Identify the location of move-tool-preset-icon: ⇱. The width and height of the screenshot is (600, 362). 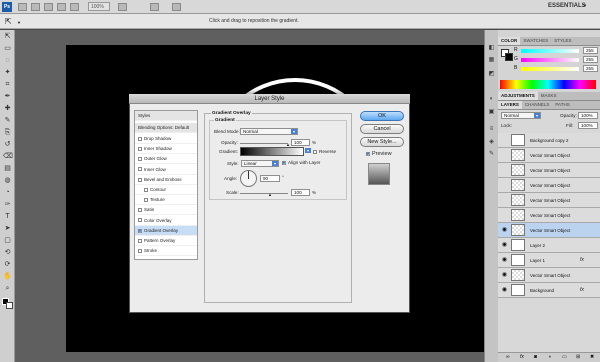
(10, 21).